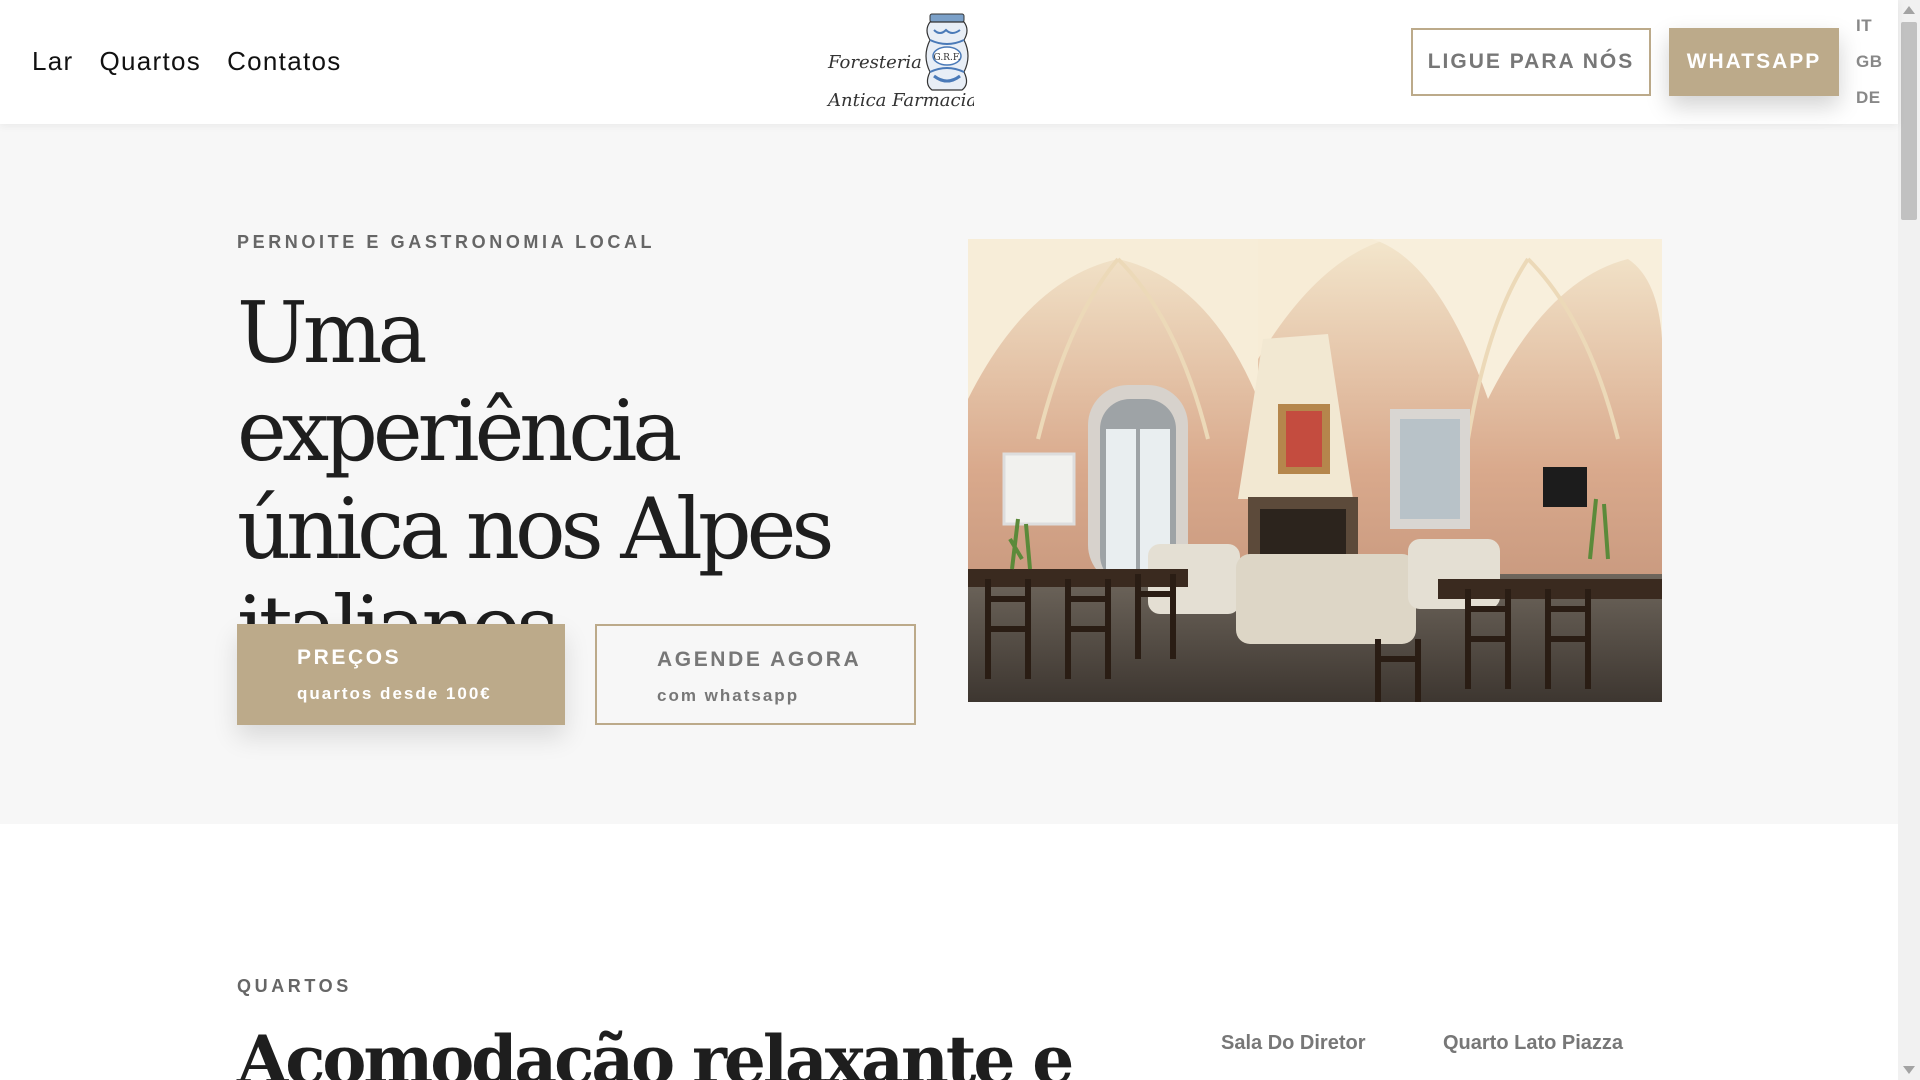  What do you see at coordinates (1754, 62) in the screenshot?
I see `whatsapp-button: WHATSAPP` at bounding box center [1754, 62].